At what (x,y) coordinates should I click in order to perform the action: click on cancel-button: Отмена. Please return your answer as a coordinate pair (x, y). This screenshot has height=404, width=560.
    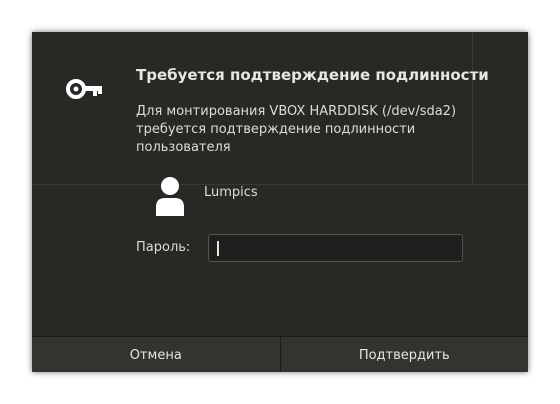
    Looking at the image, I should click on (156, 354).